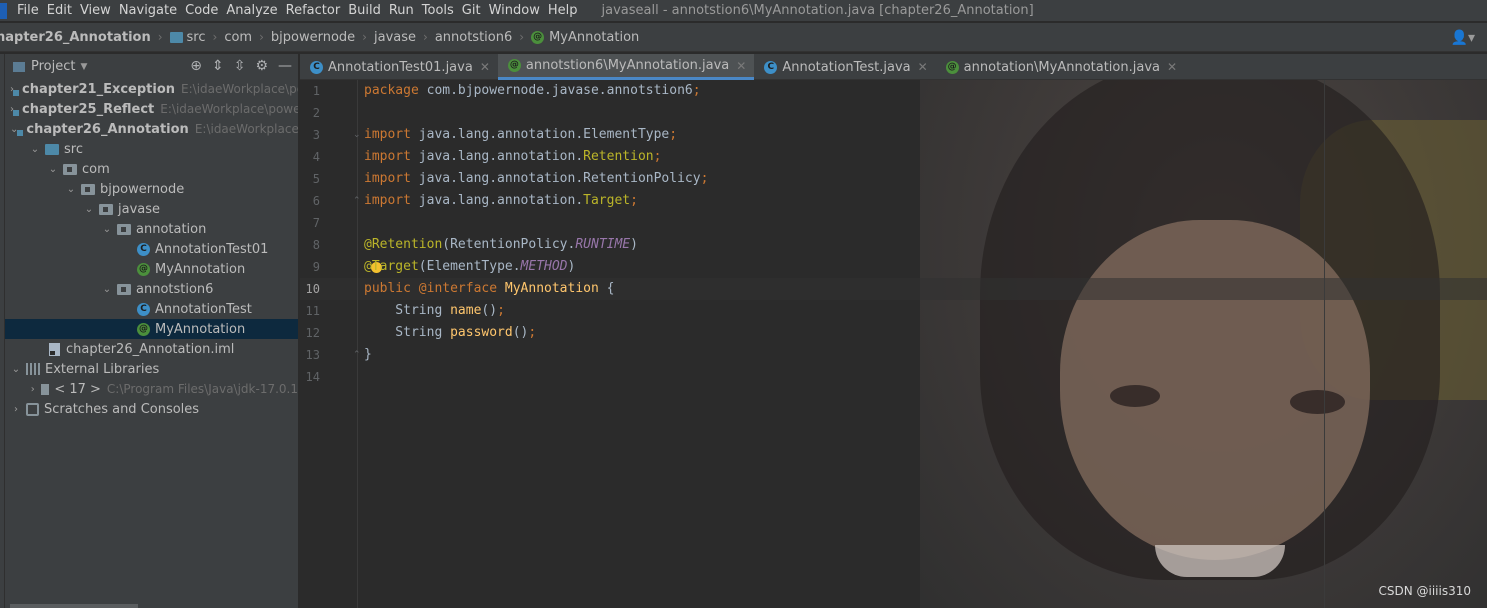 This screenshot has width=1487, height=608. I want to click on tree-item-javase: ⌄ javase, so click(151, 209).